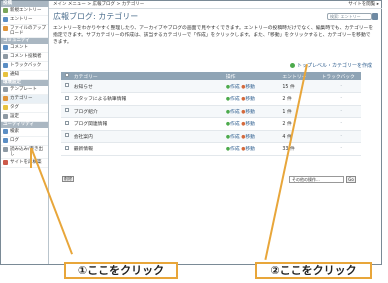  What do you see at coordinates (14, 74) in the screenshot?
I see `sidebar-item-label: 通知` at bounding box center [14, 74].